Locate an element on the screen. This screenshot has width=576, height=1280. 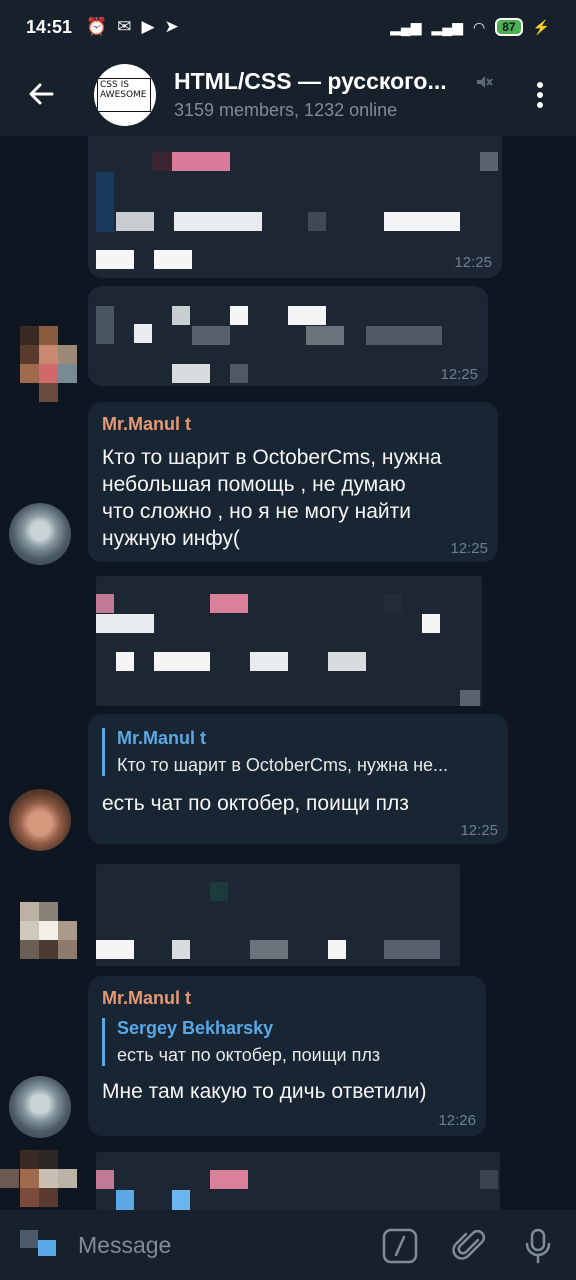
notification-icons: ⏰ ✉ ▶ ➤ is located at coordinates (132, 27).